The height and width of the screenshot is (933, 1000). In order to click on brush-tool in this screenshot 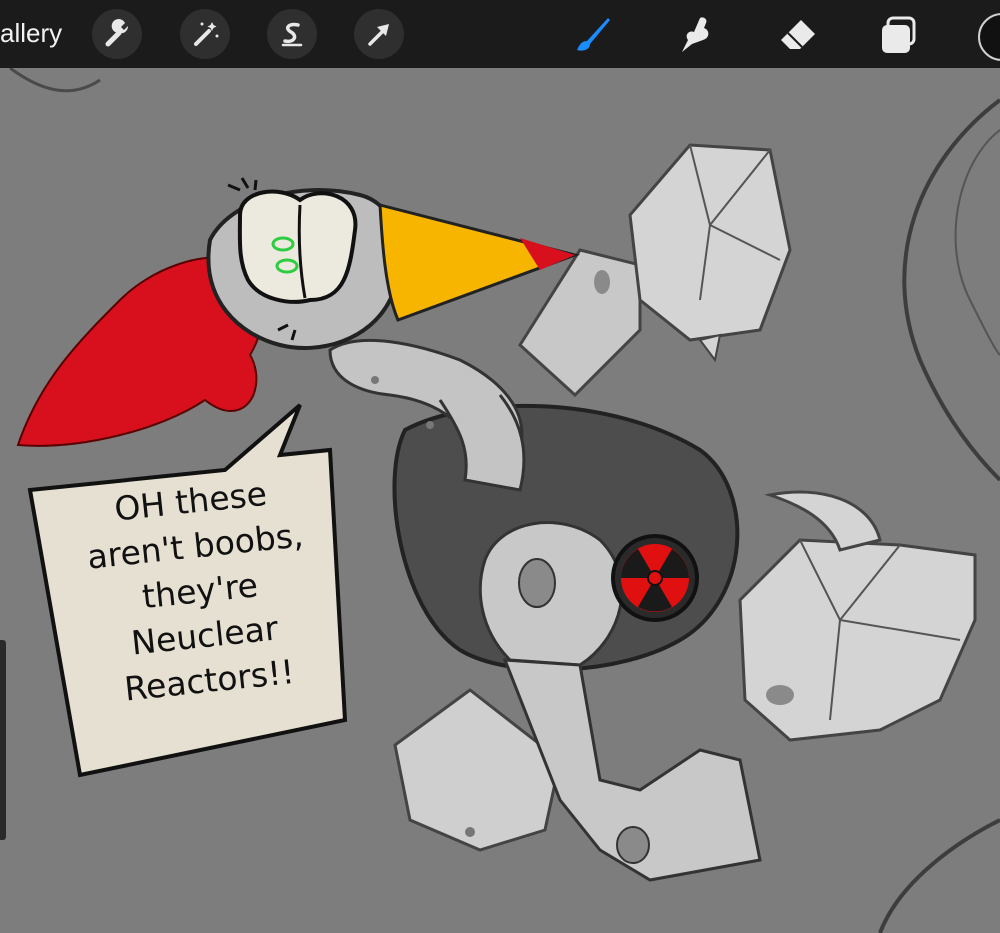, I will do `click(592, 35)`.